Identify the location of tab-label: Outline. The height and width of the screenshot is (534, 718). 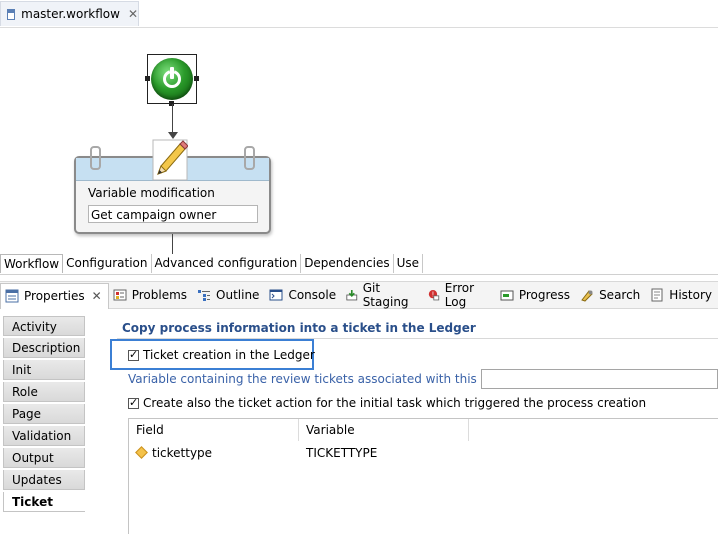
(238, 295).